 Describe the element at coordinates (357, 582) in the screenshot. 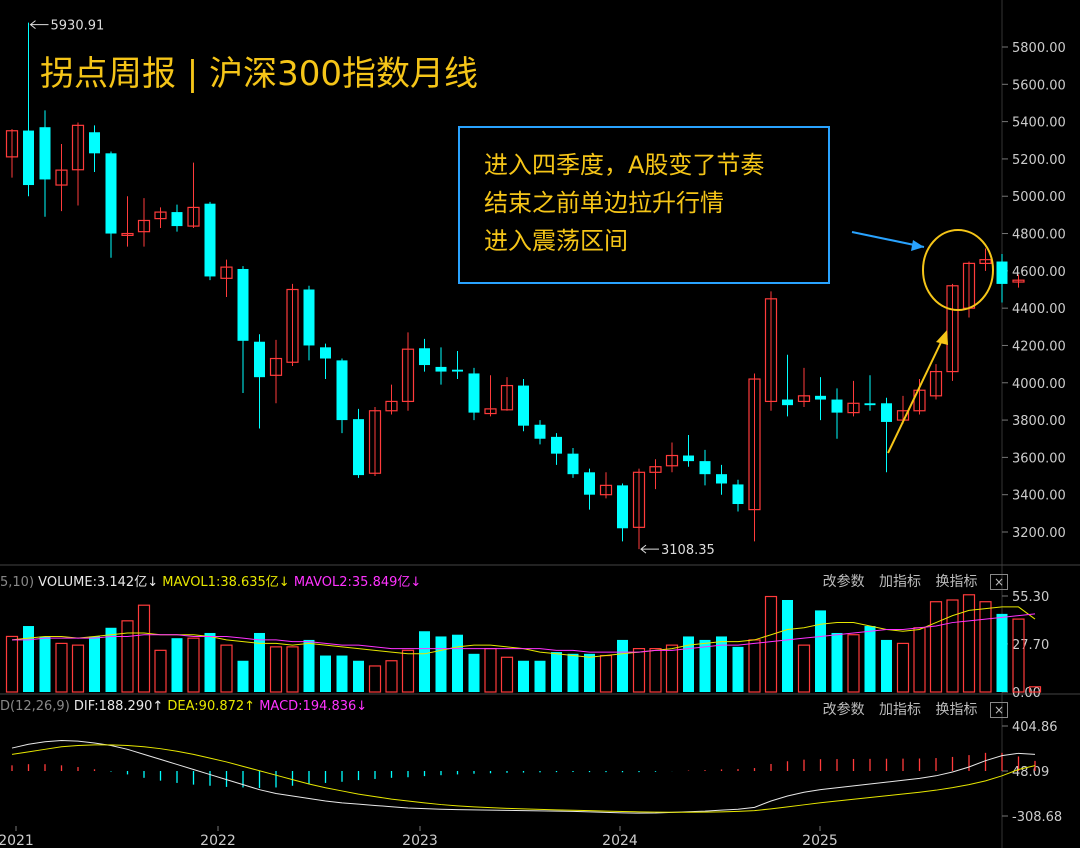

I see `volume-legend-mavol2: MAVOL2:35.849亿↓` at that location.